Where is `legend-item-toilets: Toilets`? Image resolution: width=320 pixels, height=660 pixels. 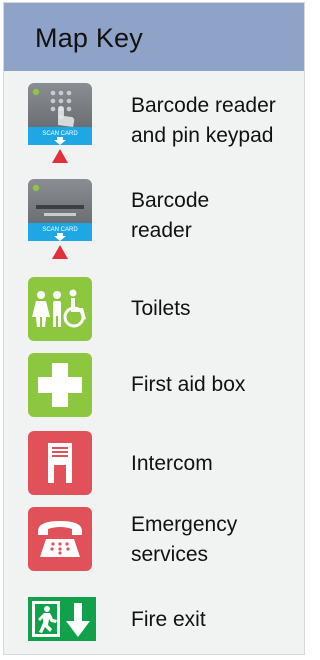 legend-item-toilets: Toilets is located at coordinates (154, 309).